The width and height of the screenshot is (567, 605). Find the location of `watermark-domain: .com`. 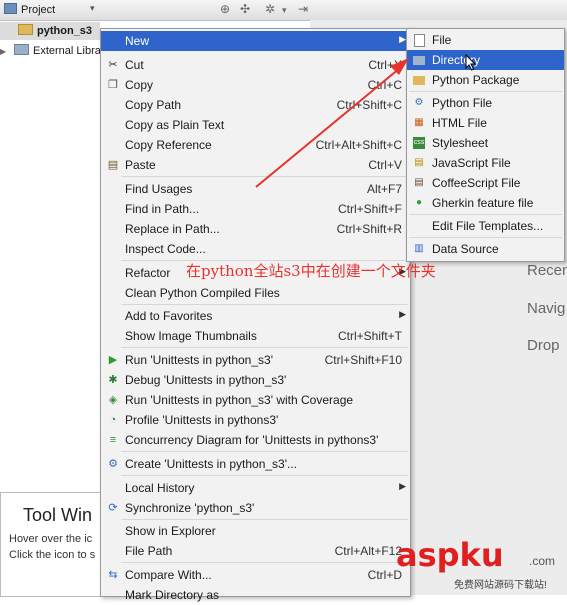

watermark-domain: .com is located at coordinates (542, 561).